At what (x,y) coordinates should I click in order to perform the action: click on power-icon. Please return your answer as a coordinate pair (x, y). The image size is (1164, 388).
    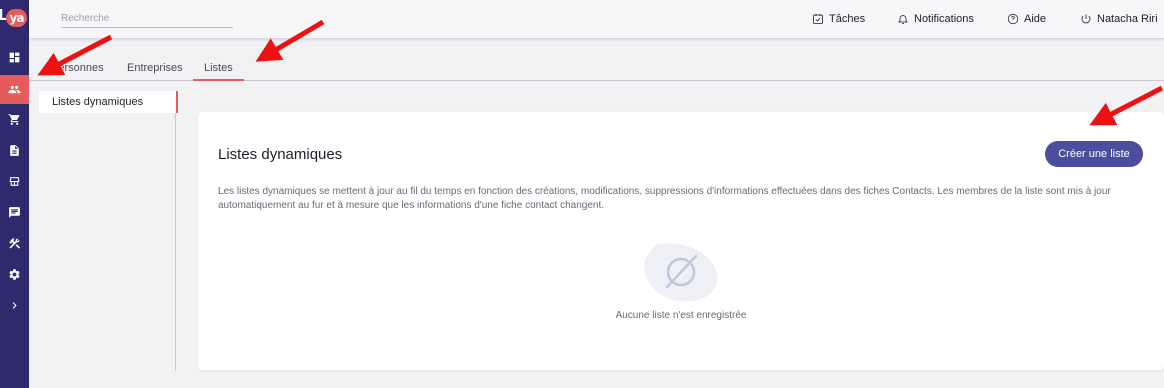
    Looking at the image, I should click on (1086, 19).